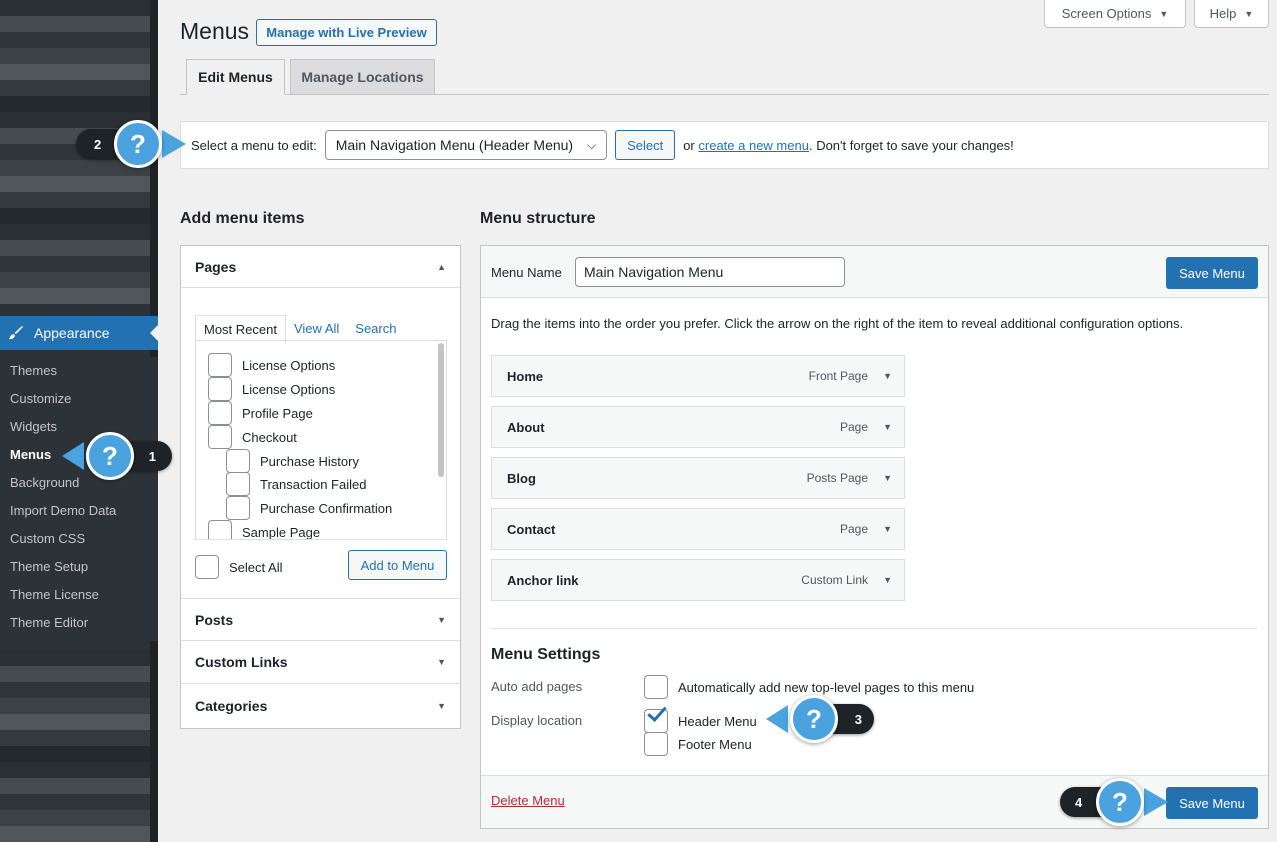 The image size is (1277, 842). I want to click on menu-select-dropdown: Main Navigation Menu (Header Menu) ⌵, so click(466, 145).